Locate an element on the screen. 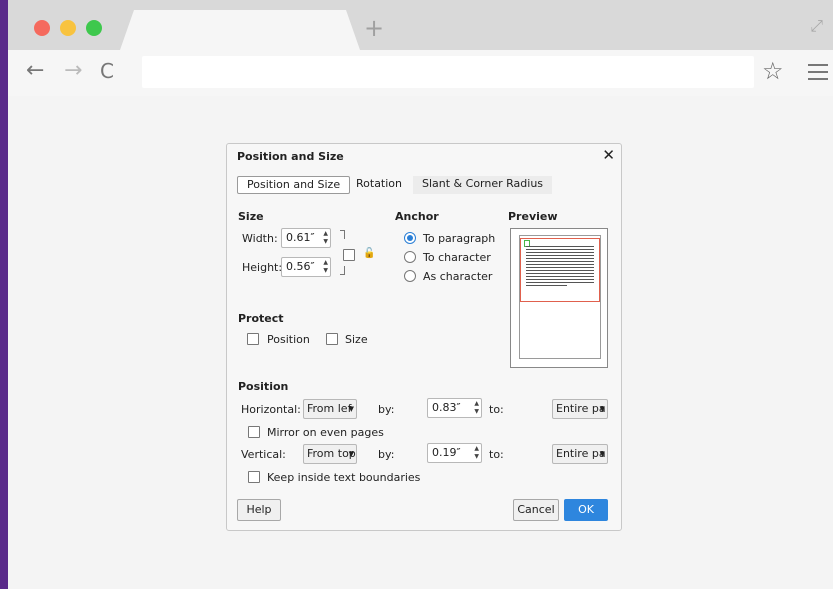 The height and width of the screenshot is (589, 833). vertical-by-value: 0.19″ is located at coordinates (446, 452).